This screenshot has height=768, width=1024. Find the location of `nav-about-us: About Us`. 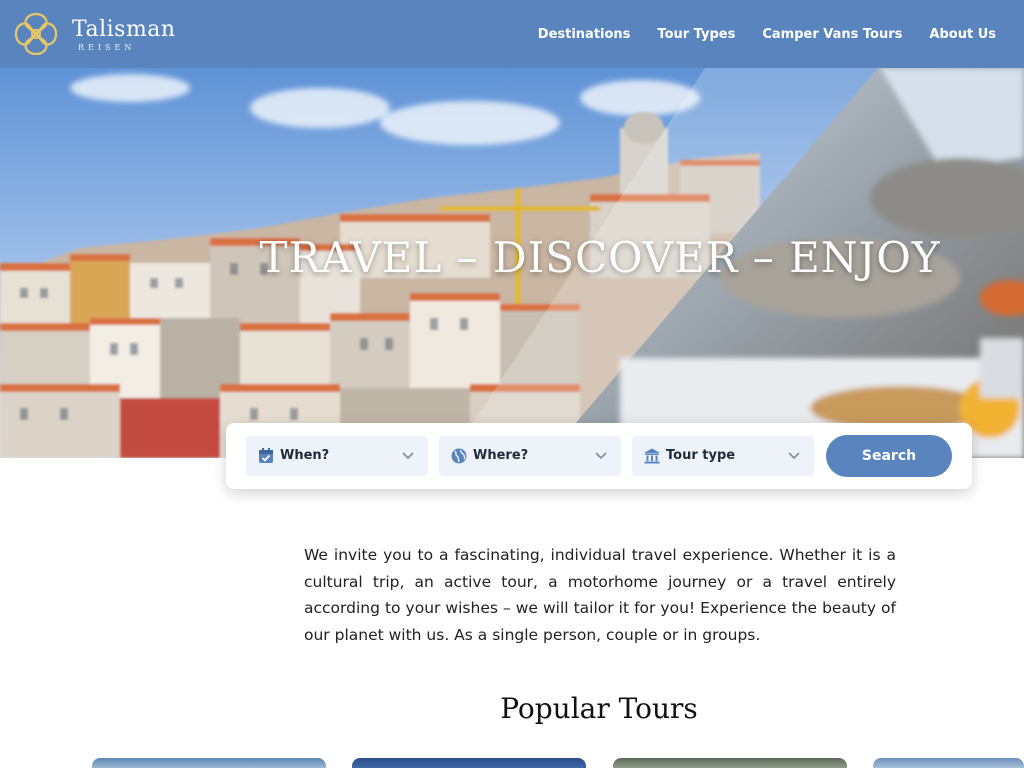

nav-about-us: About Us is located at coordinates (962, 34).